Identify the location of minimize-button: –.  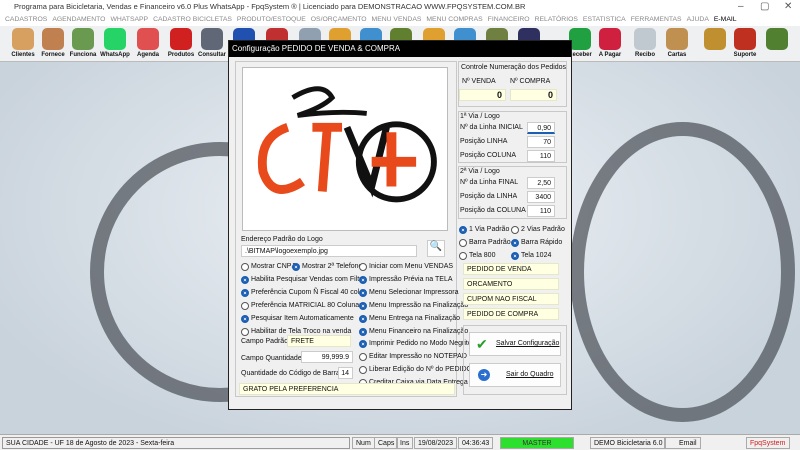
(741, 7).